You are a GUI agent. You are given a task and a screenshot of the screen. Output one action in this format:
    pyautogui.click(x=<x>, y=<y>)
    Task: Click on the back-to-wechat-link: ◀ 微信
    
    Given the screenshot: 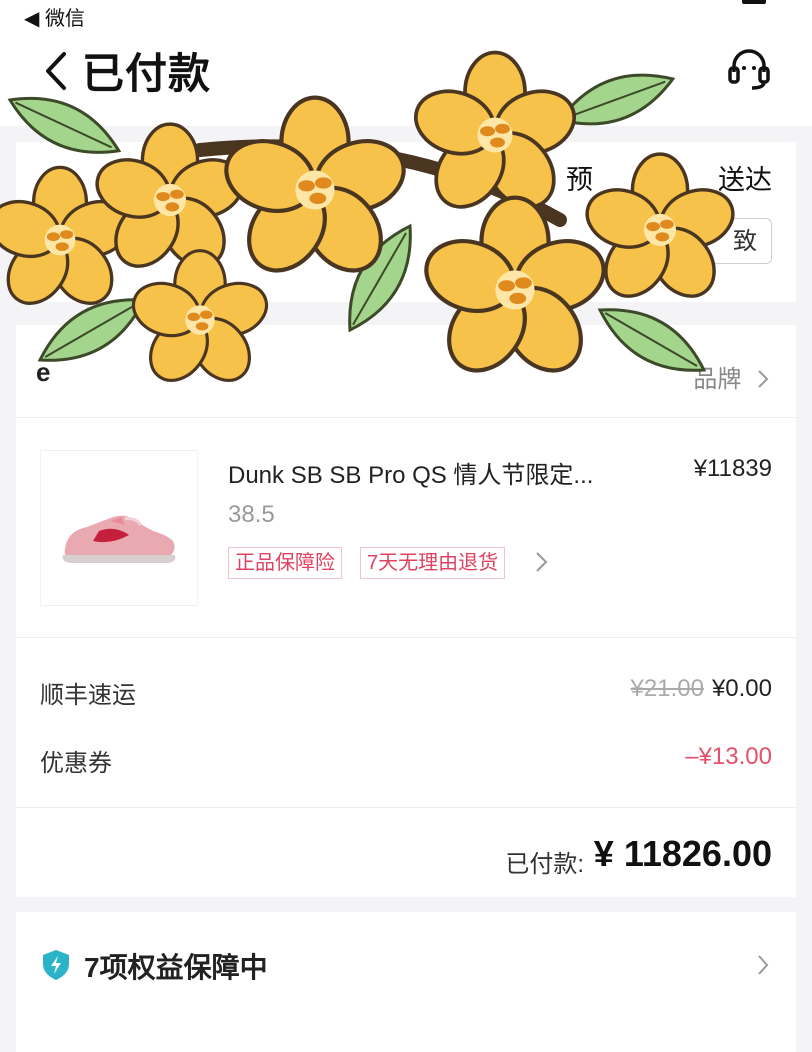 What is the action you would take?
    pyautogui.click(x=54, y=16)
    